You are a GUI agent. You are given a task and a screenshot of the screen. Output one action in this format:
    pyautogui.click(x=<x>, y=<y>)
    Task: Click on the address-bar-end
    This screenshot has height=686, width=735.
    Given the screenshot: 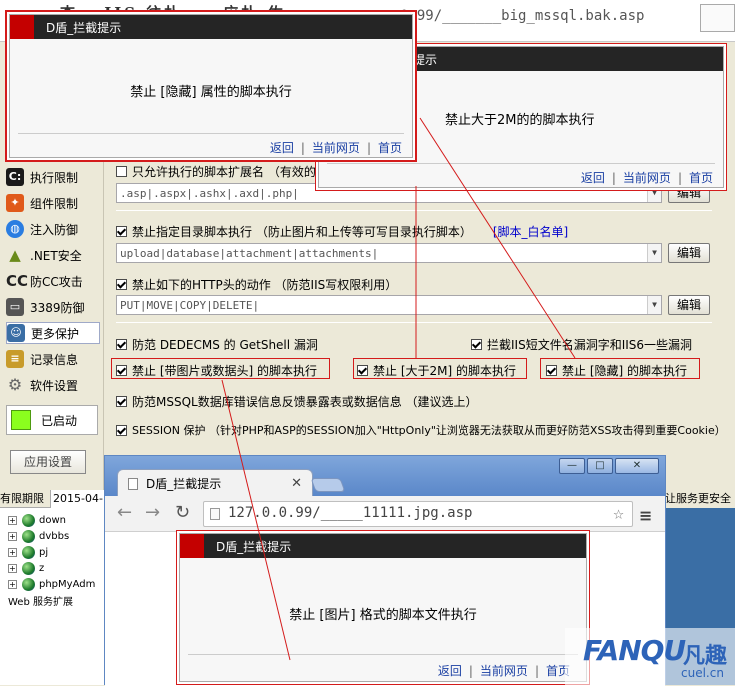 What is the action you would take?
    pyautogui.click(x=717, y=18)
    